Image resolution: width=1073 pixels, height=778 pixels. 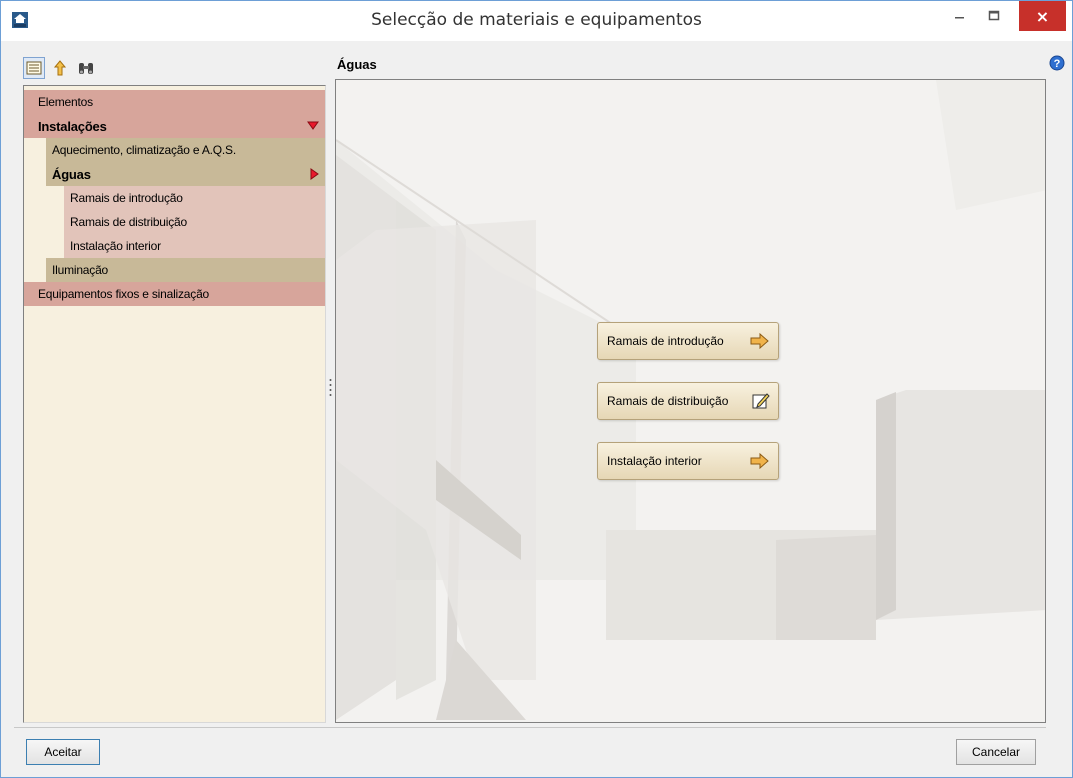 I want to click on tree-item-equipamentos: Equipamentos fixos e sinalização, so click(x=174, y=294).